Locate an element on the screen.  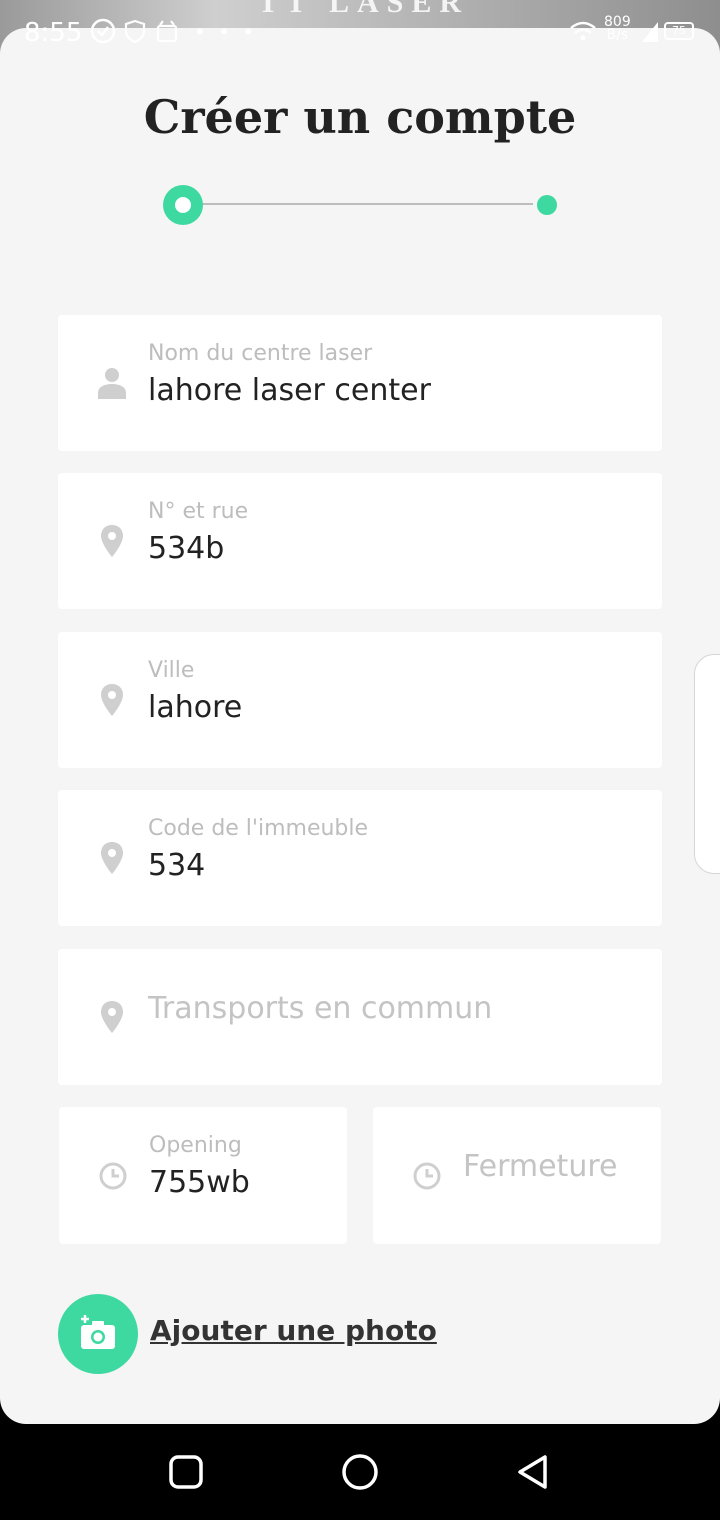
closing-field: Fermeture is located at coordinates (517, 1175).